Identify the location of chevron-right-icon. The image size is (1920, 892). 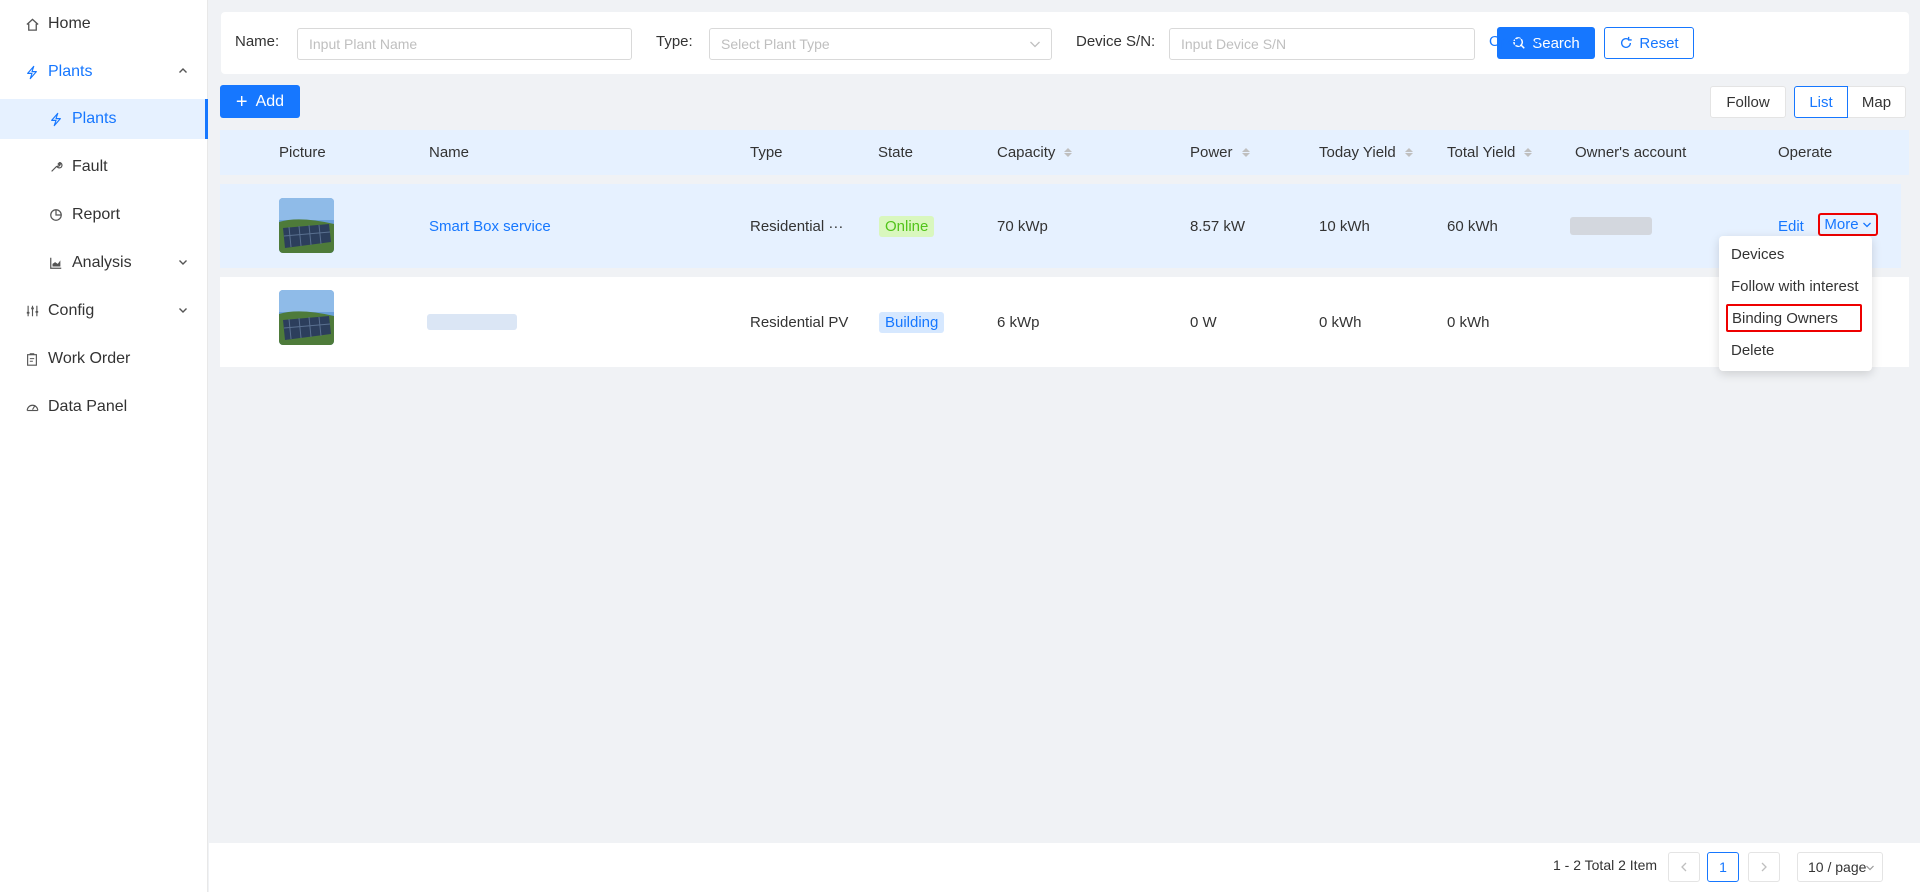
(1764, 867).